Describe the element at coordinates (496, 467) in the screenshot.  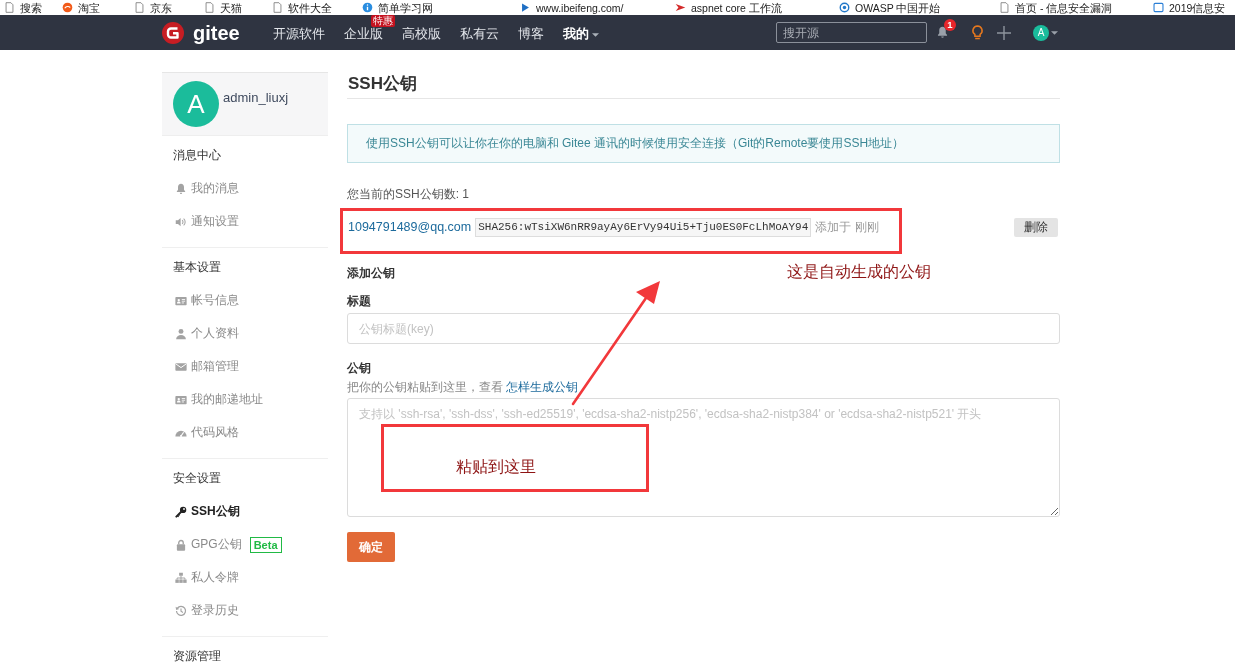
I see `annotation-text: 粘贴到这里` at that location.